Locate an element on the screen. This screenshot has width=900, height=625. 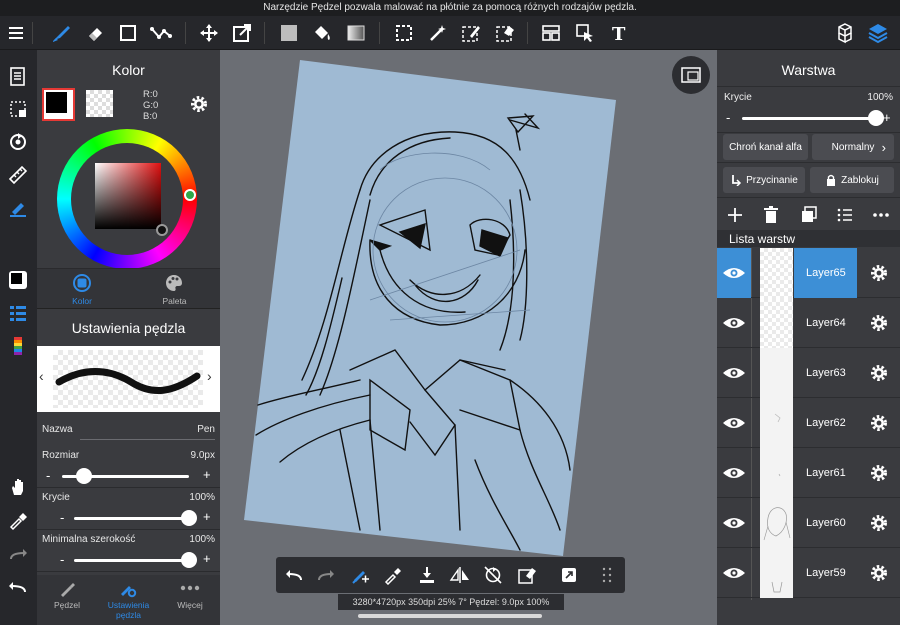
top-toolbar: T is located at coordinates (450, 33).